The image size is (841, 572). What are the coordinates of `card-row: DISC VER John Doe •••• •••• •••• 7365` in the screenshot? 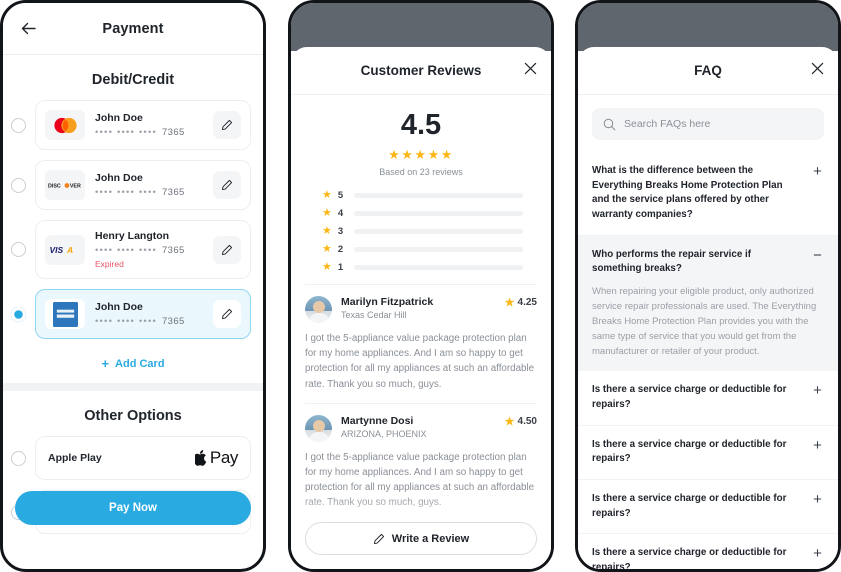 It's located at (133, 185).